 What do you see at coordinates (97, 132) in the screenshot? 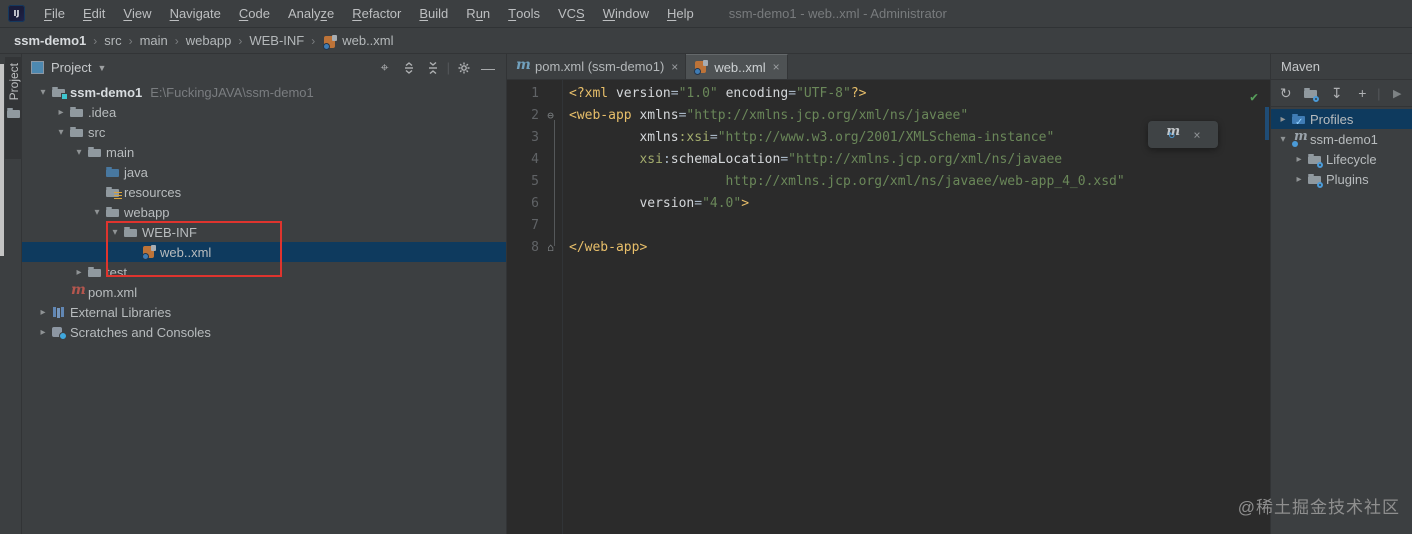
I see `tree-item-label: src` at bounding box center [97, 132].